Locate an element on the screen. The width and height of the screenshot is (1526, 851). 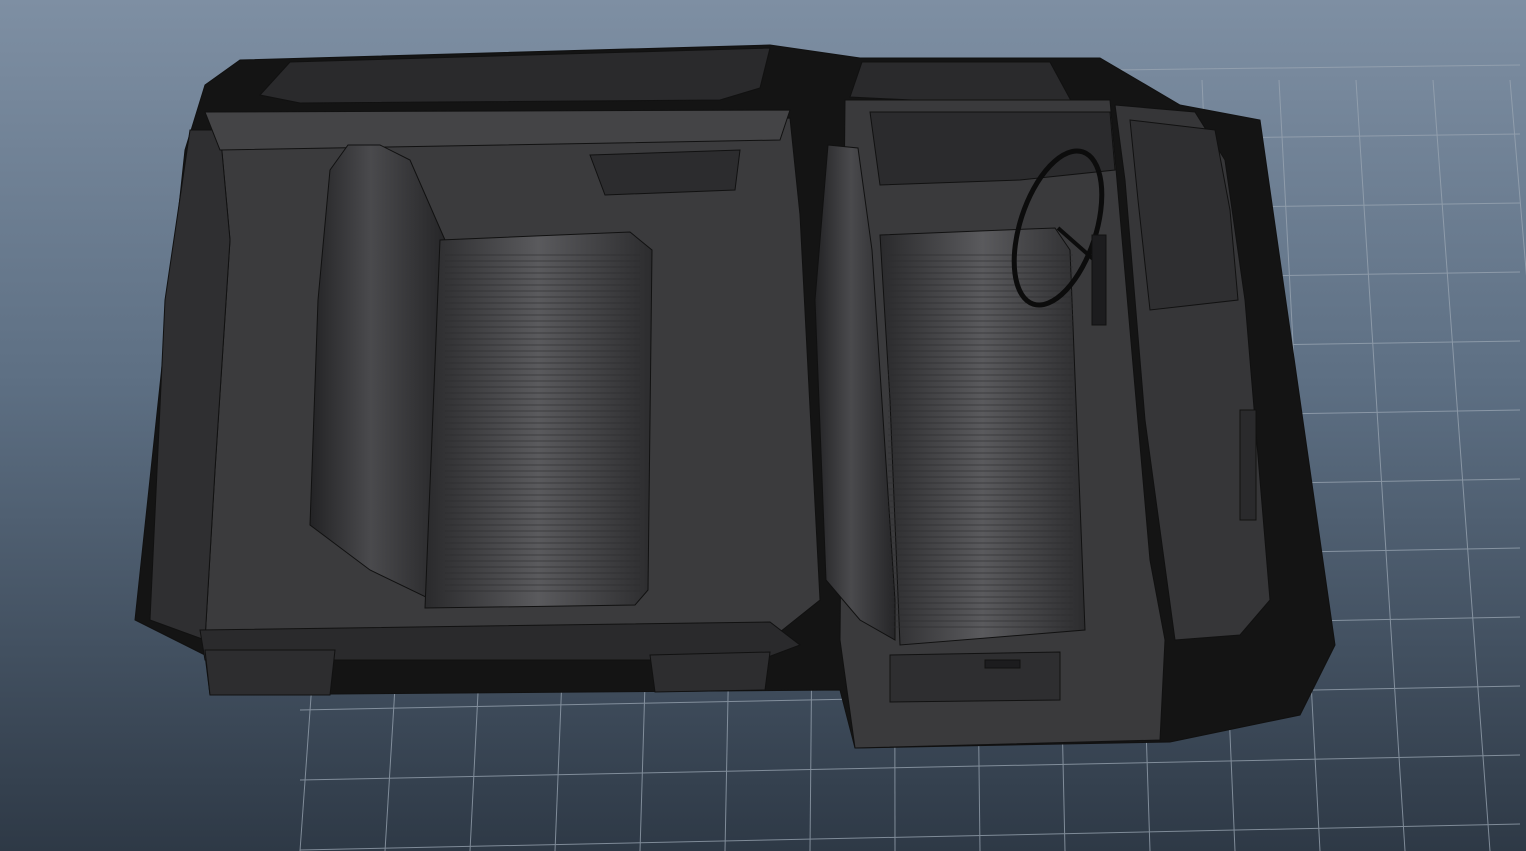
rear-step is located at coordinates (270, 672).